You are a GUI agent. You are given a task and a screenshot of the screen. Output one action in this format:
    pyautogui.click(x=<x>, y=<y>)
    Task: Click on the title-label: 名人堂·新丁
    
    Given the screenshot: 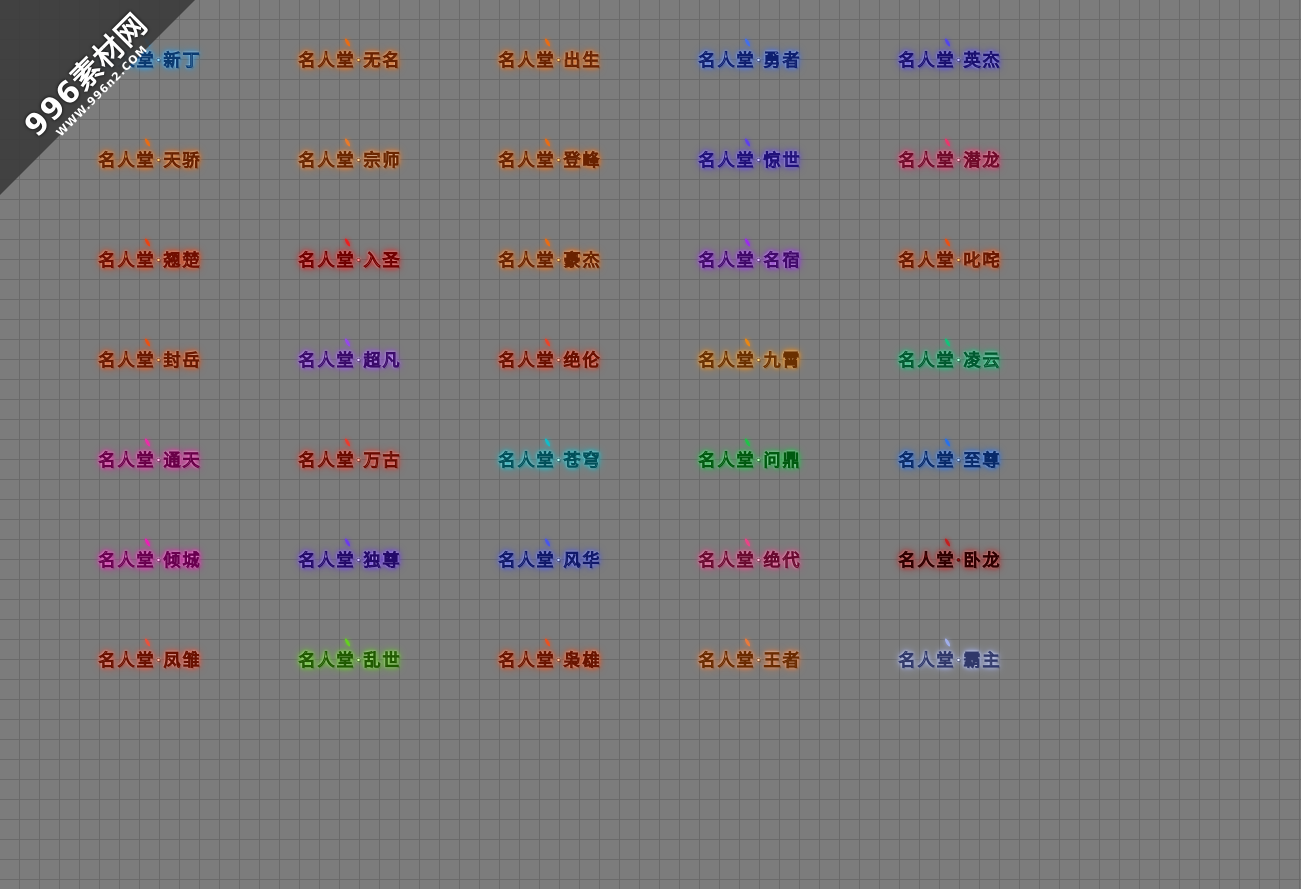 What is the action you would take?
    pyautogui.click(x=150, y=60)
    